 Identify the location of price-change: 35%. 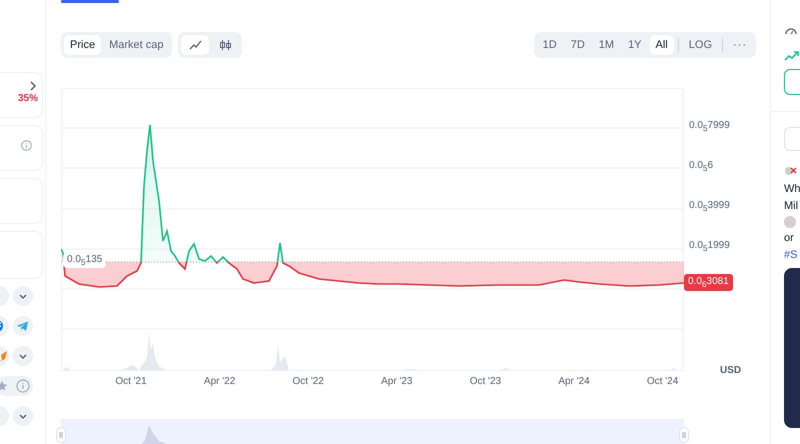
(28, 98).